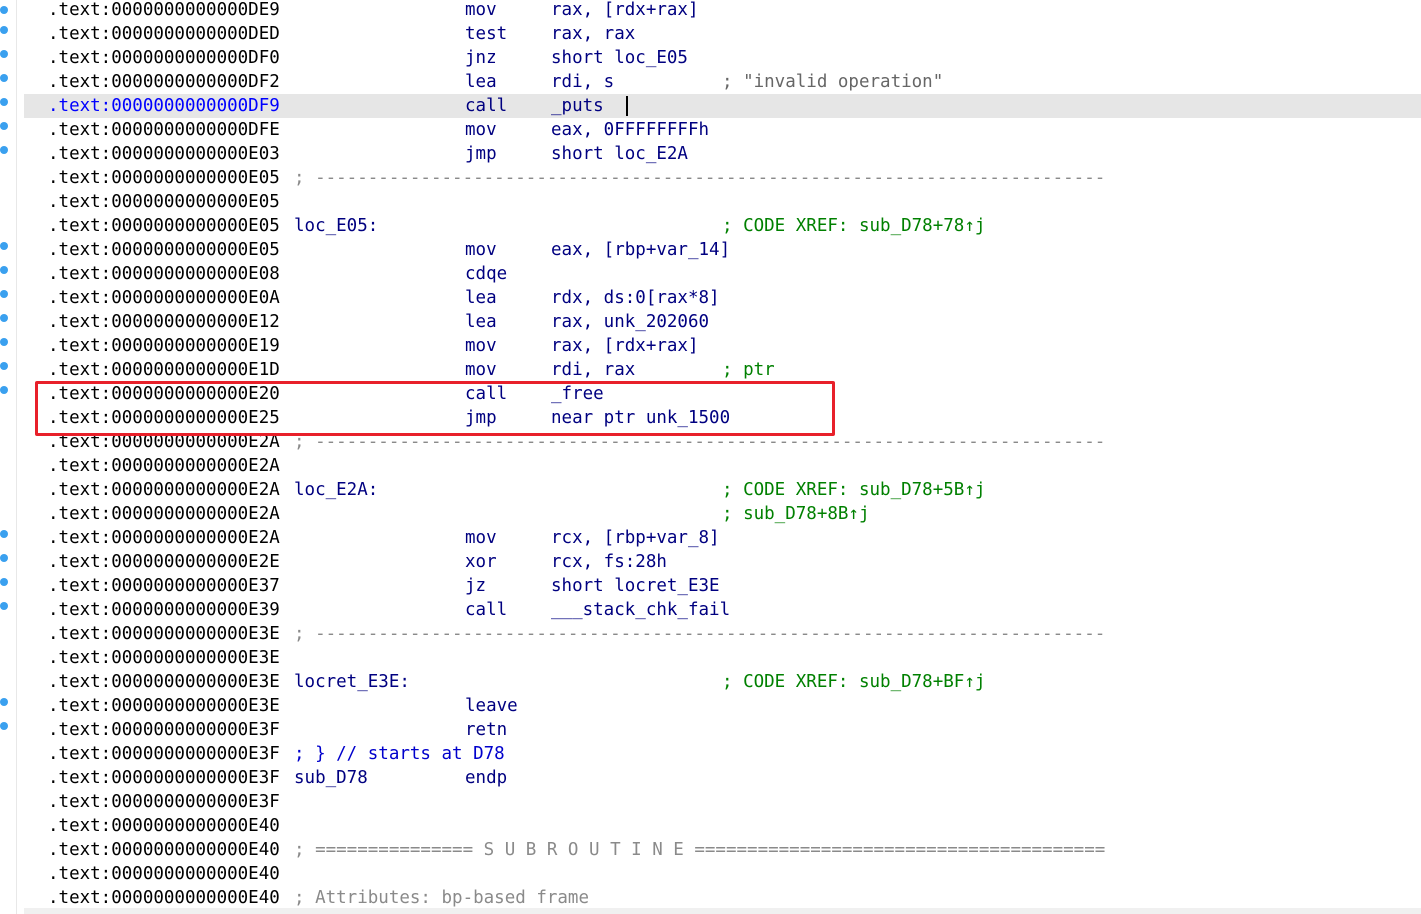 This screenshot has height=914, width=1421. Describe the element at coordinates (486, 778) in the screenshot. I see `line-mnemonic: endp` at that location.